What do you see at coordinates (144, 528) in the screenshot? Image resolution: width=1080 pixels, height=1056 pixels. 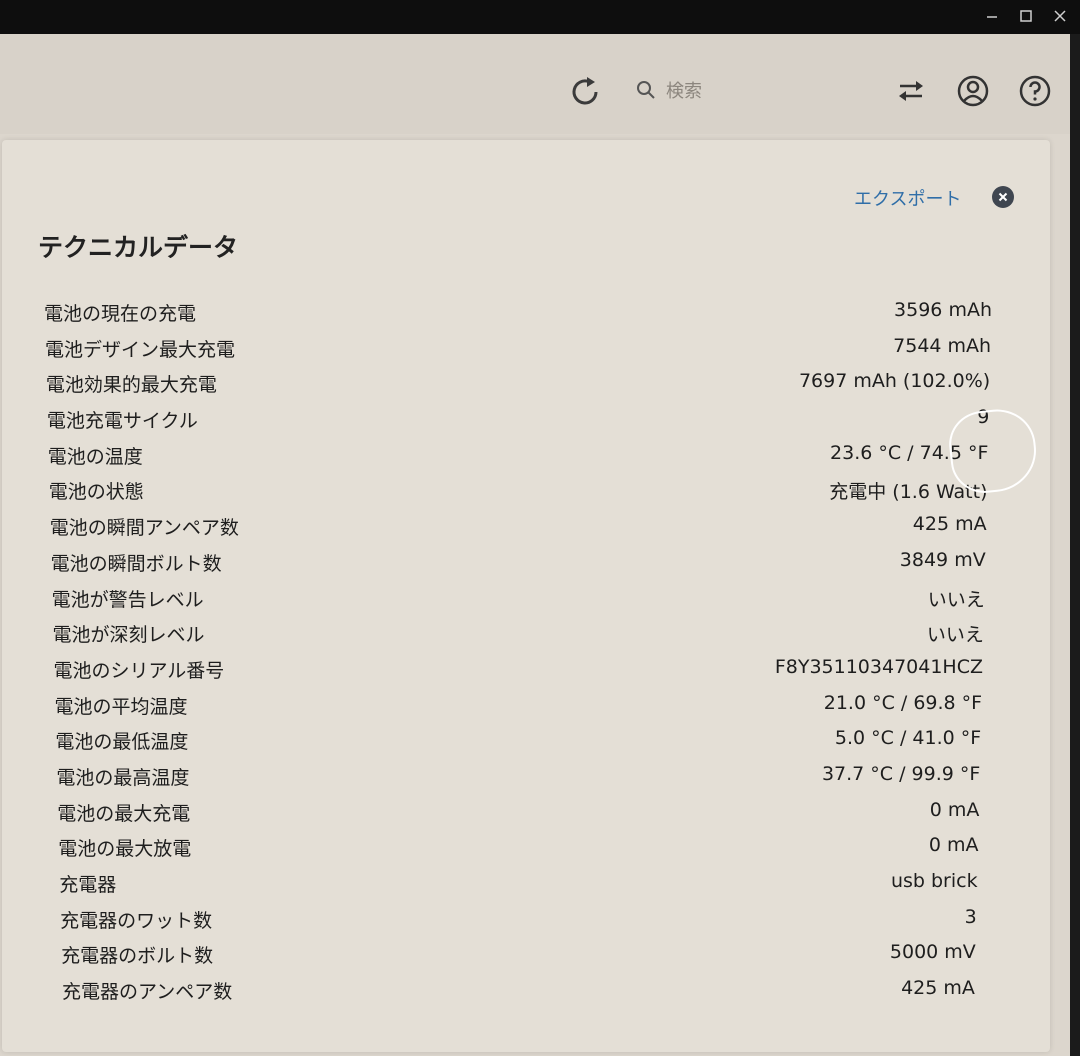 I see `row-label: 電池の瞬間アンペア数` at bounding box center [144, 528].